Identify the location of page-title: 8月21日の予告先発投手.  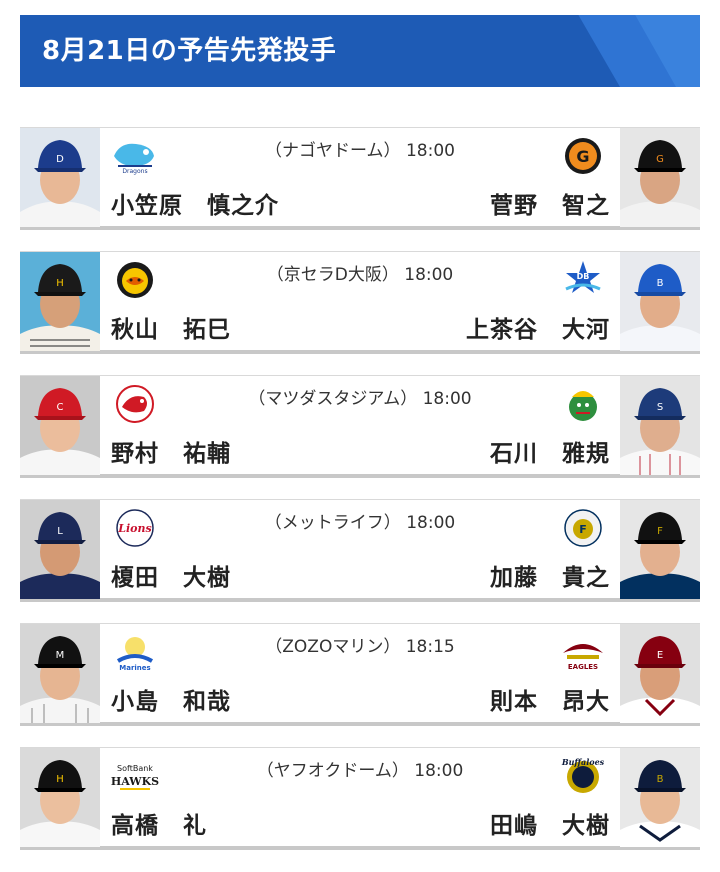
(189, 51).